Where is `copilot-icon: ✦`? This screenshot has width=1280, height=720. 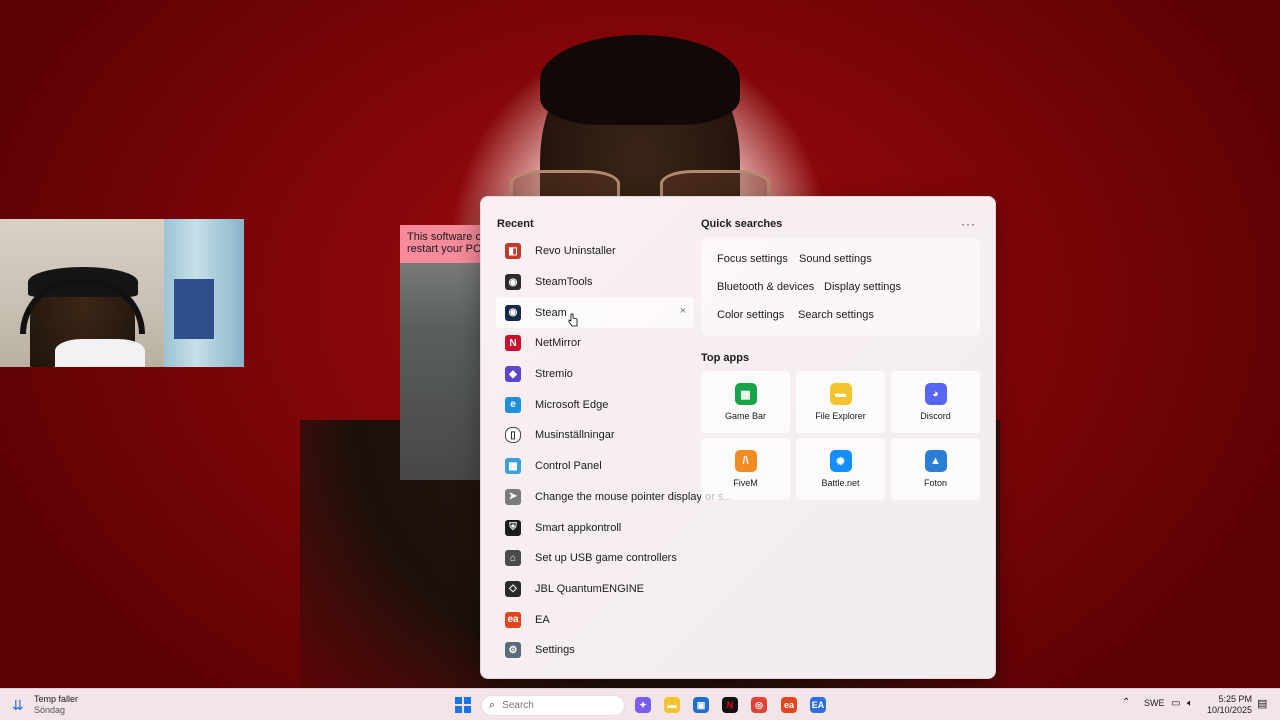 copilot-icon: ✦ is located at coordinates (643, 705).